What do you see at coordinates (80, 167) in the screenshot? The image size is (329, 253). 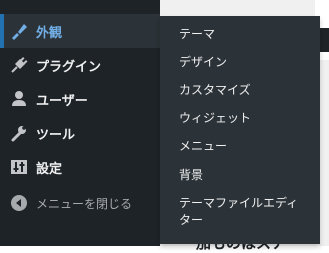 I see `menu-item-settings: 設定` at bounding box center [80, 167].